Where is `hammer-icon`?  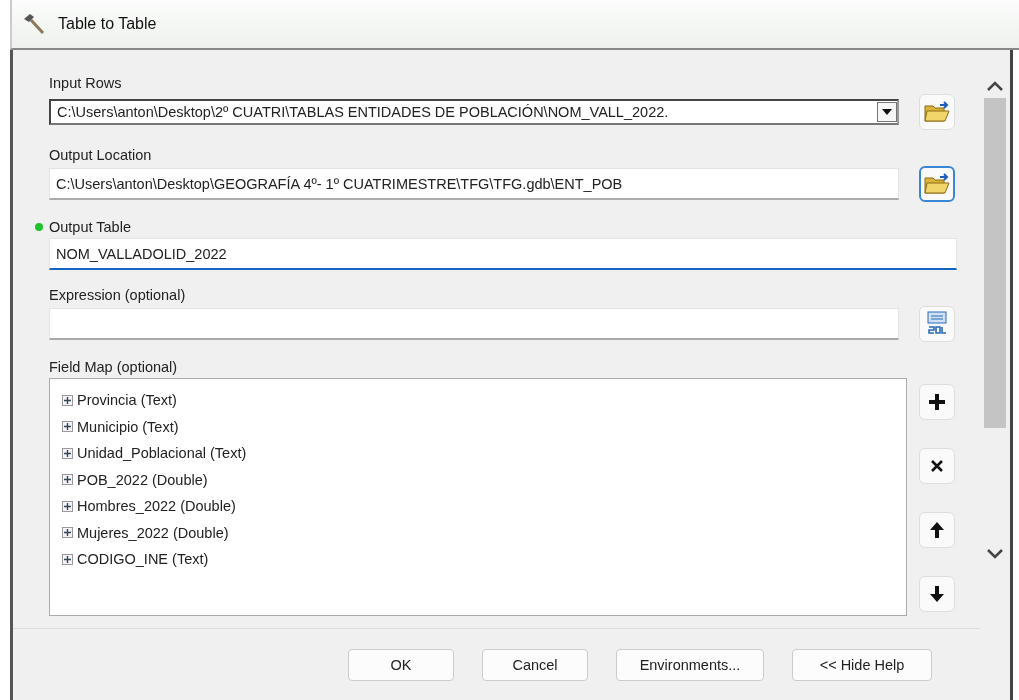
hammer-icon is located at coordinates (34, 24).